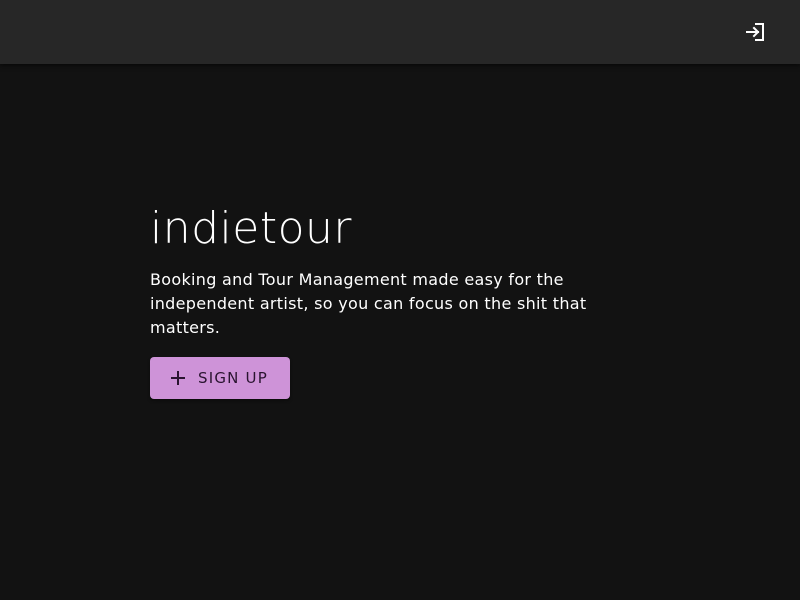 The height and width of the screenshot is (600, 800). I want to click on login-icon, so click(755, 32).